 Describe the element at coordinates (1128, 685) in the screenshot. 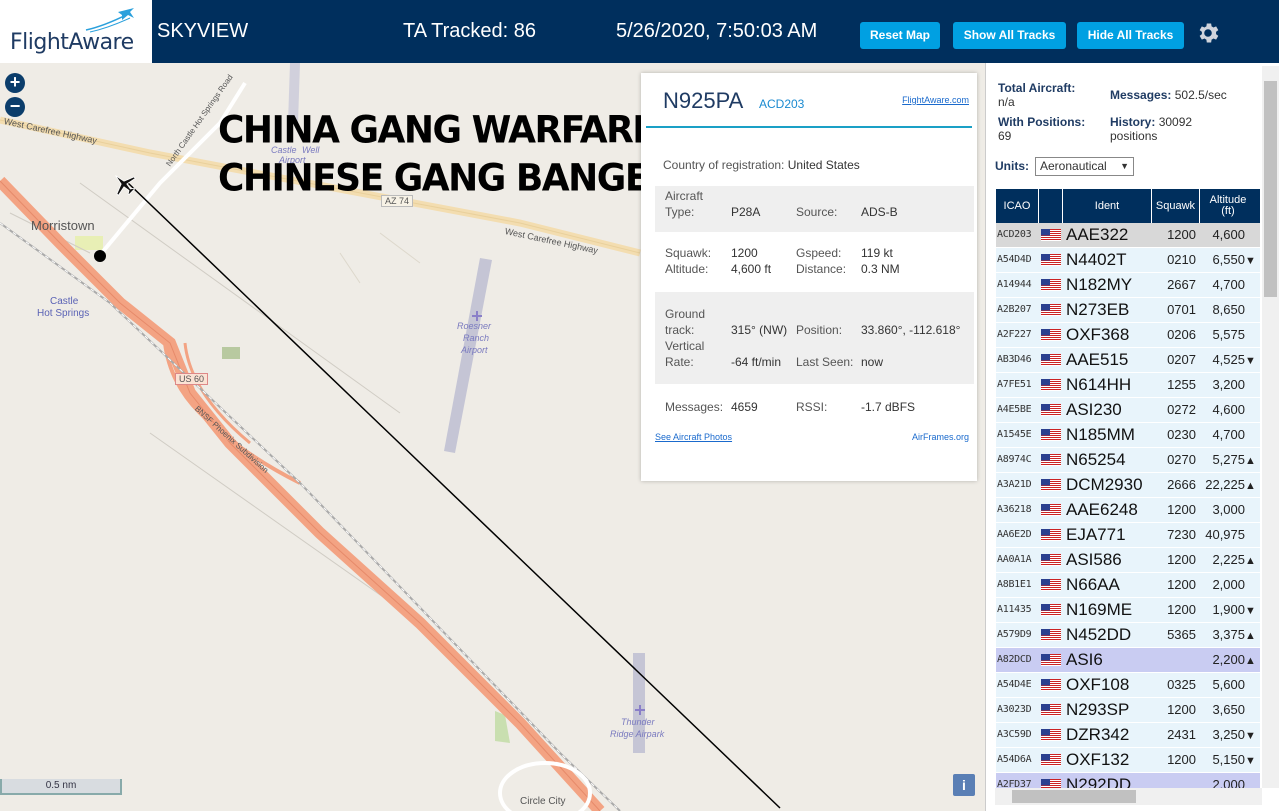

I see `table-row: A54D4E OXF108 0325 5,600` at that location.